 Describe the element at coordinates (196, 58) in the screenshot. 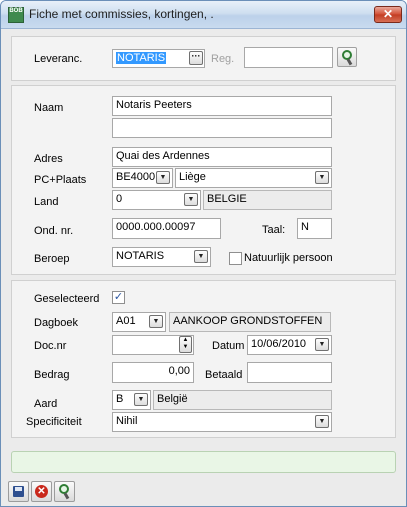

I see `leveranc-browse-button: ···` at that location.